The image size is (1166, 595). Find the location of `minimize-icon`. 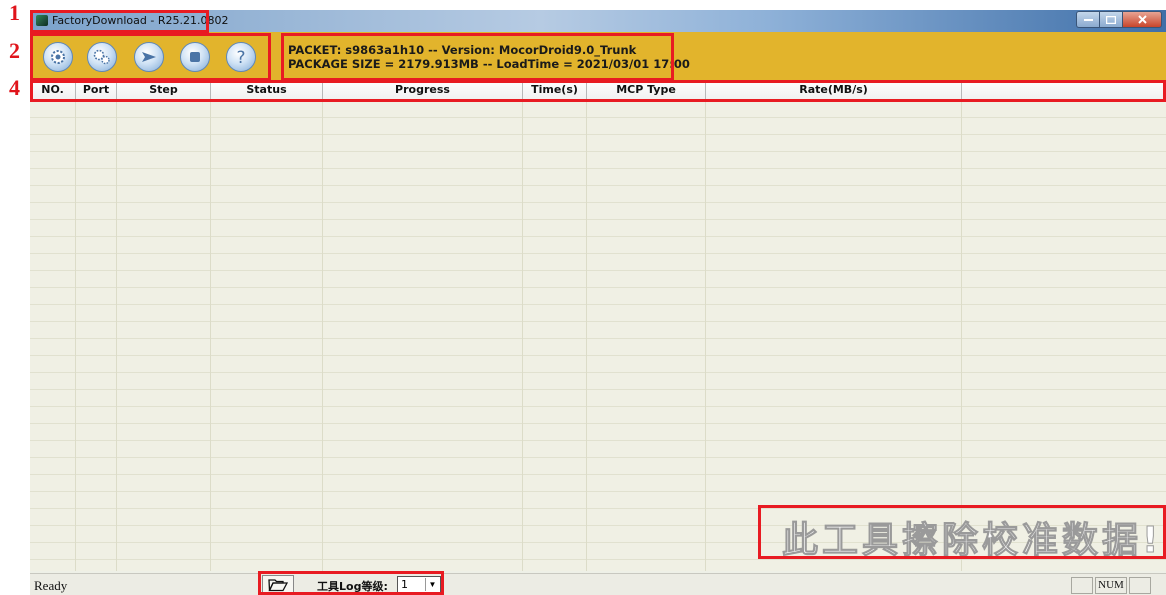

minimize-icon is located at coordinates (1088, 19).